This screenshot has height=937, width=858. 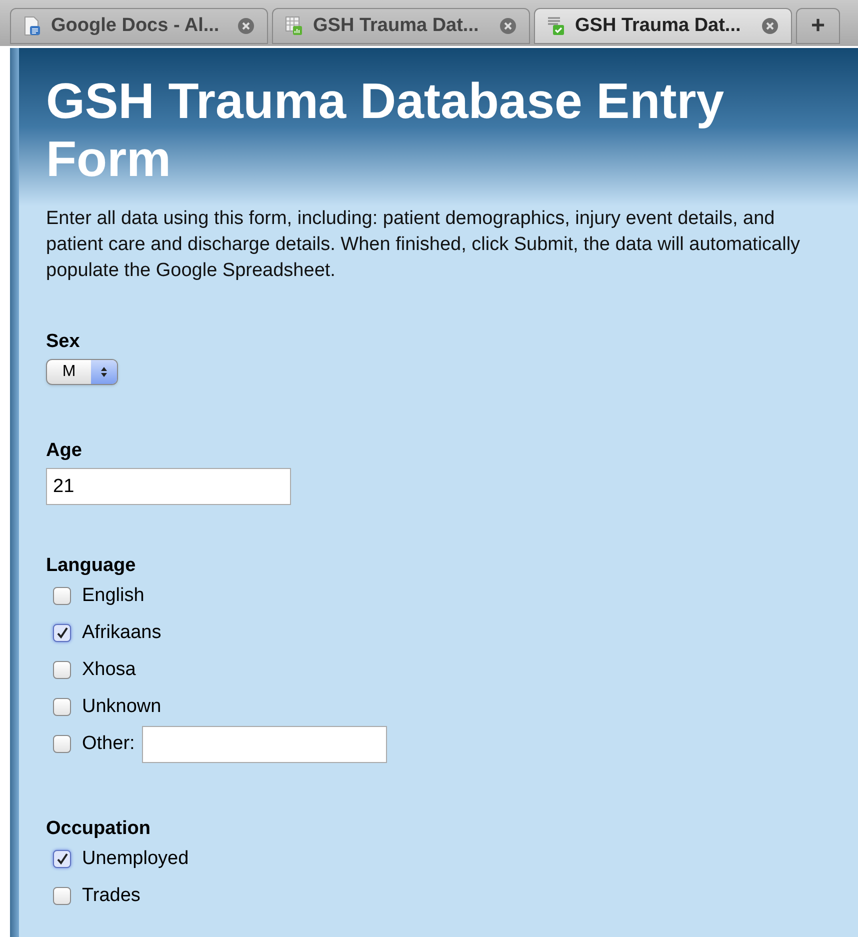 What do you see at coordinates (63, 341) in the screenshot?
I see `question-label: Sex` at bounding box center [63, 341].